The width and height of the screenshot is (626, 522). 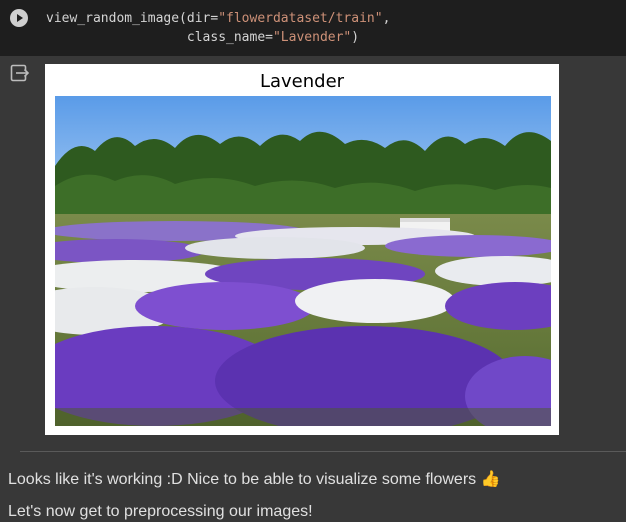 What do you see at coordinates (20, 73) in the screenshot?
I see `output-exit-icon` at bounding box center [20, 73].